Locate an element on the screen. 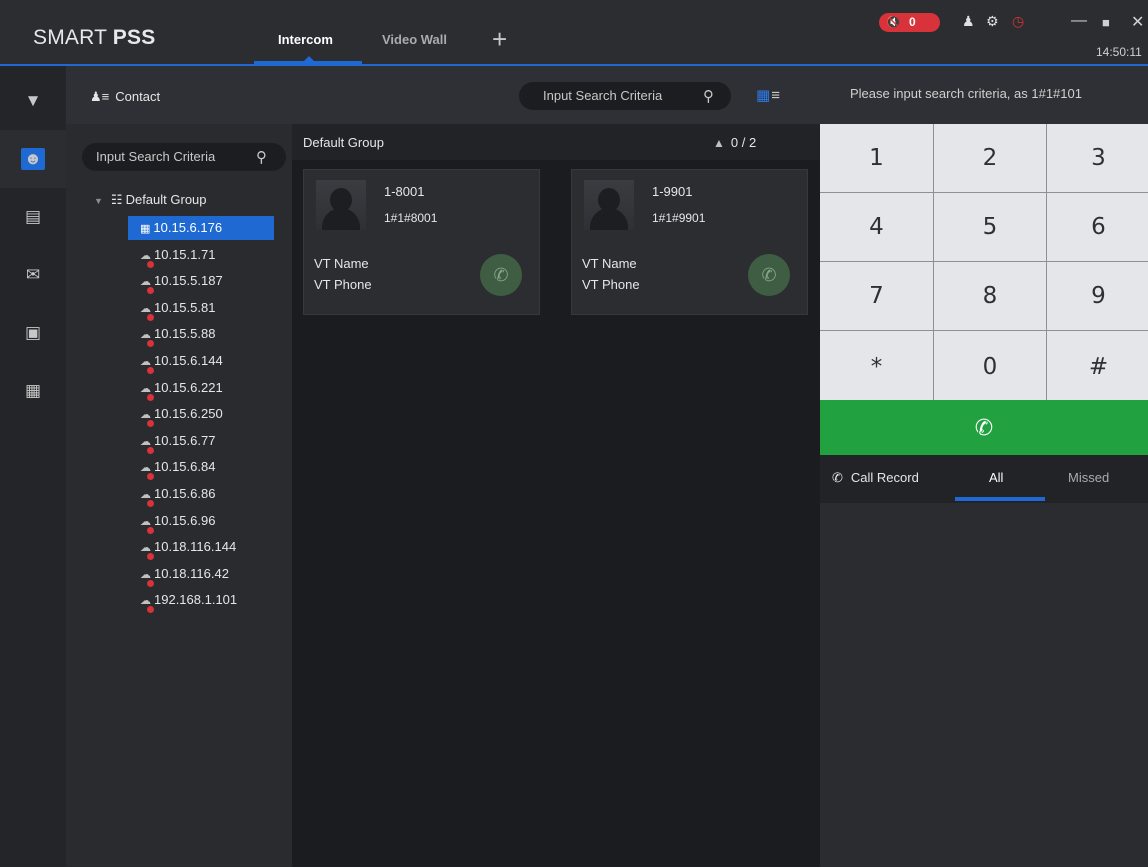 The image size is (1148, 867). tree-device-item: ☁ 10.15.6.144 is located at coordinates (201, 361).